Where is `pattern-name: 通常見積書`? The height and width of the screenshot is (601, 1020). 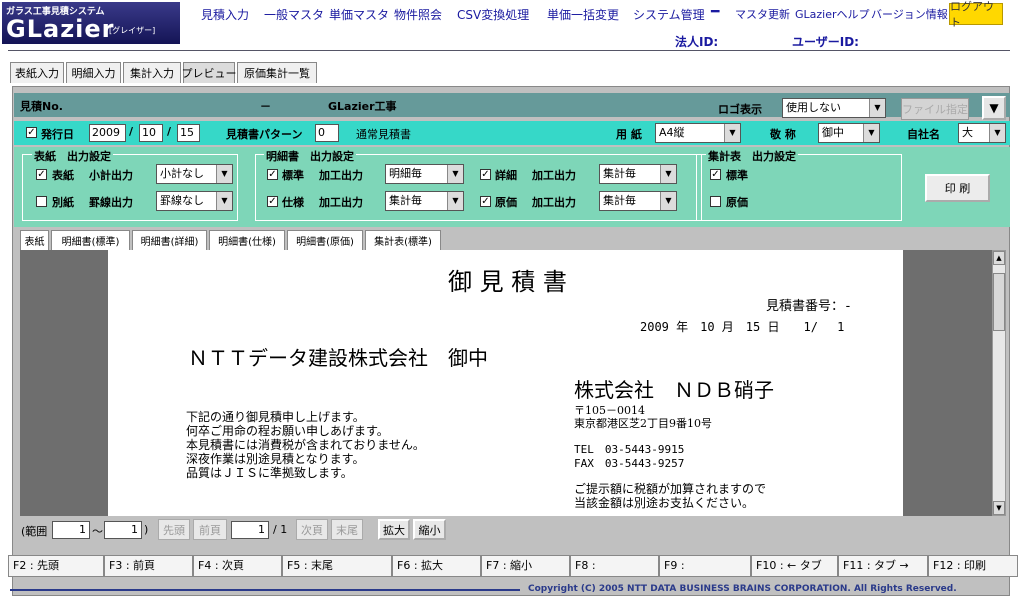
pattern-name: 通常見積書 is located at coordinates (383, 134).